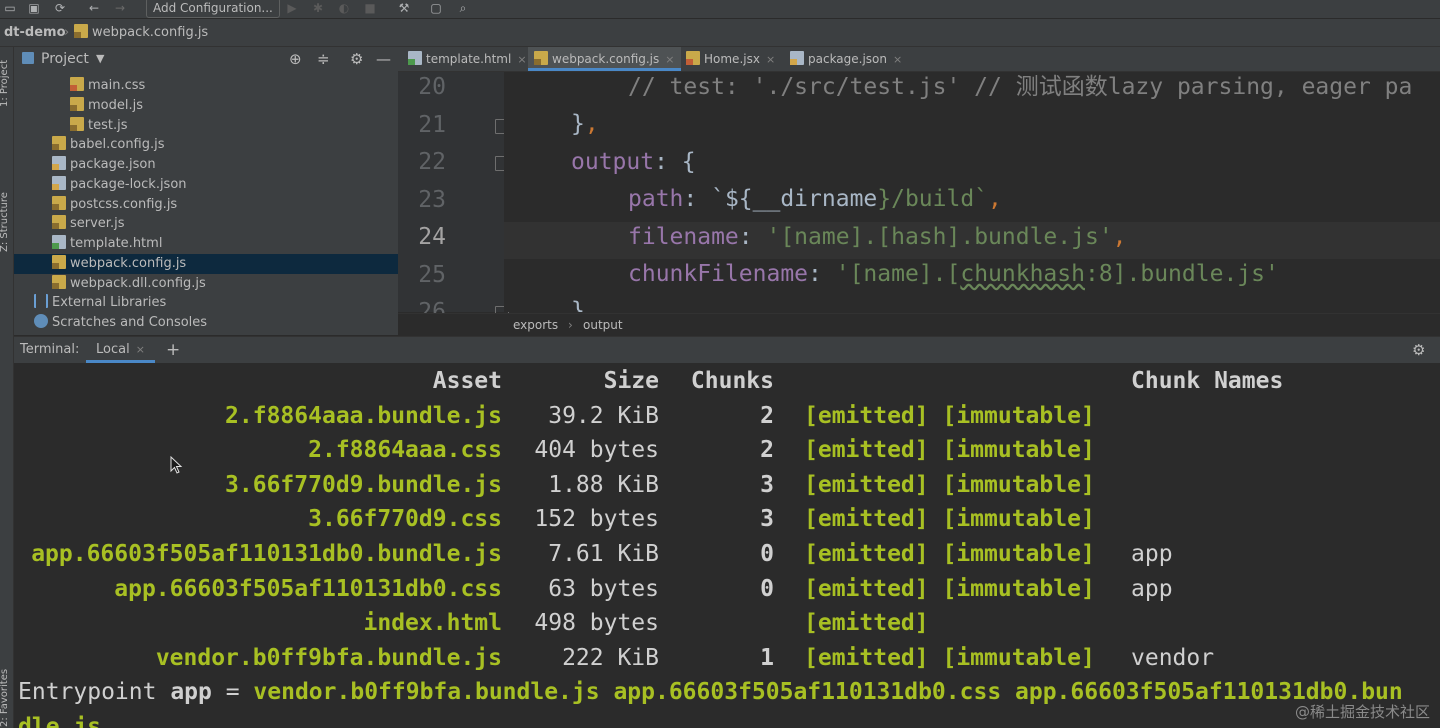  Describe the element at coordinates (463, 8) in the screenshot. I see `search-icon: ⌕` at that location.